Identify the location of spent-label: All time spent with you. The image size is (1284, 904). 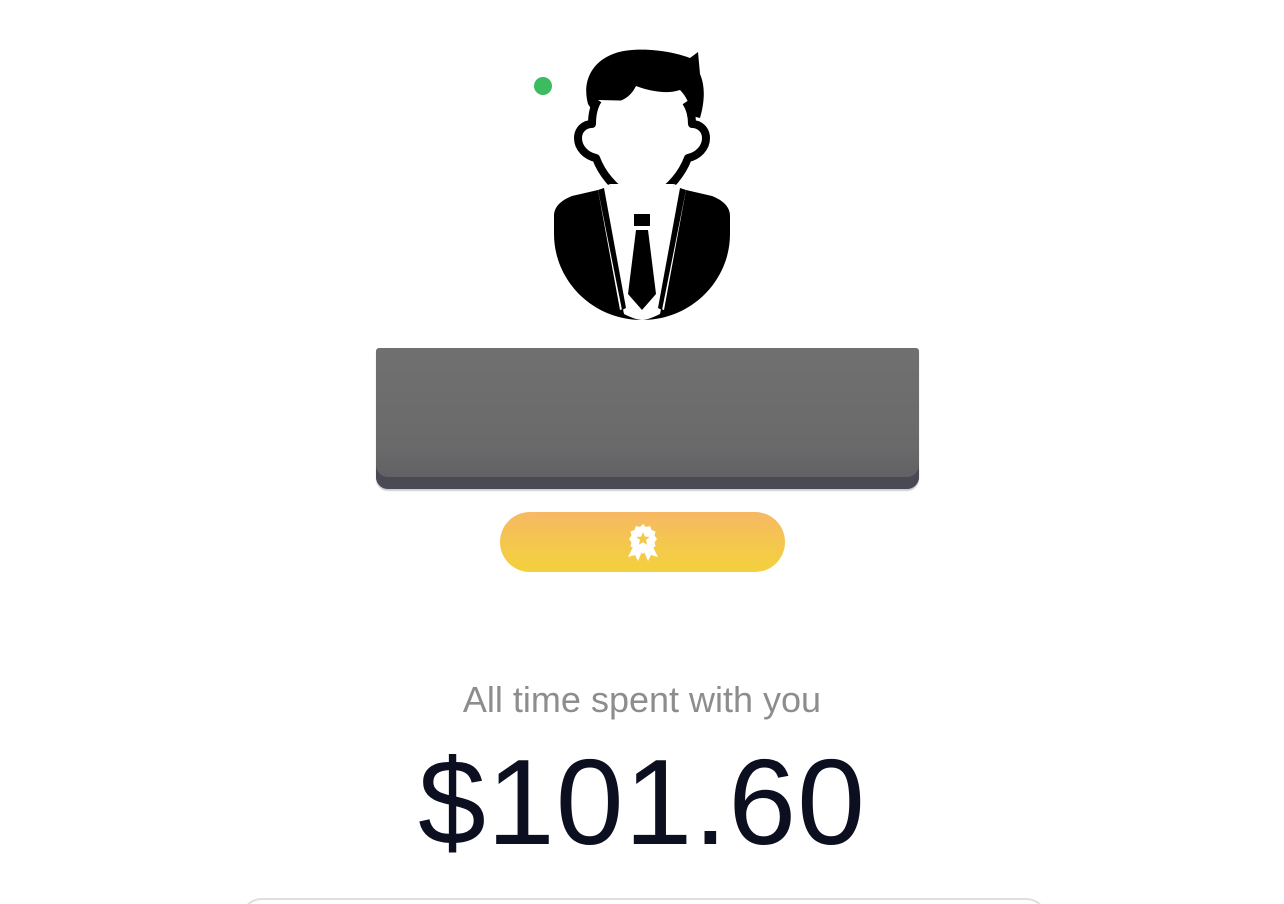
(642, 699).